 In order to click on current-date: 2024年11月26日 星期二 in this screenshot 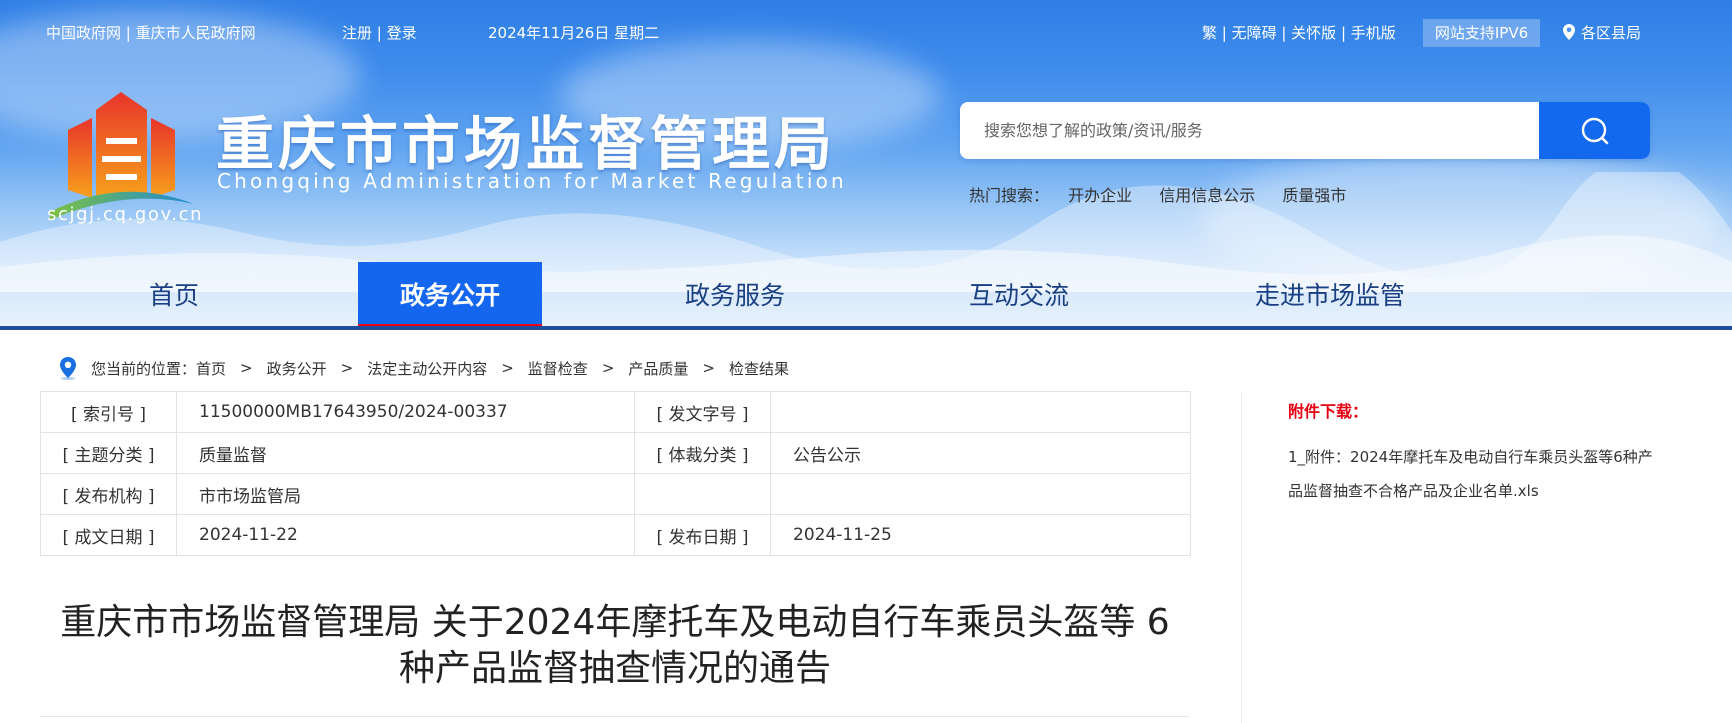, I will do `click(574, 33)`.